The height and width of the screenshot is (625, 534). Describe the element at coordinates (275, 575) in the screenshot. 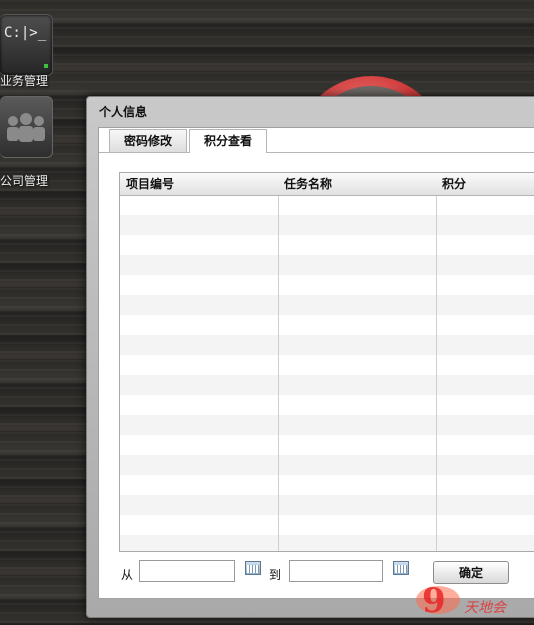

I see `to-label: 到` at that location.